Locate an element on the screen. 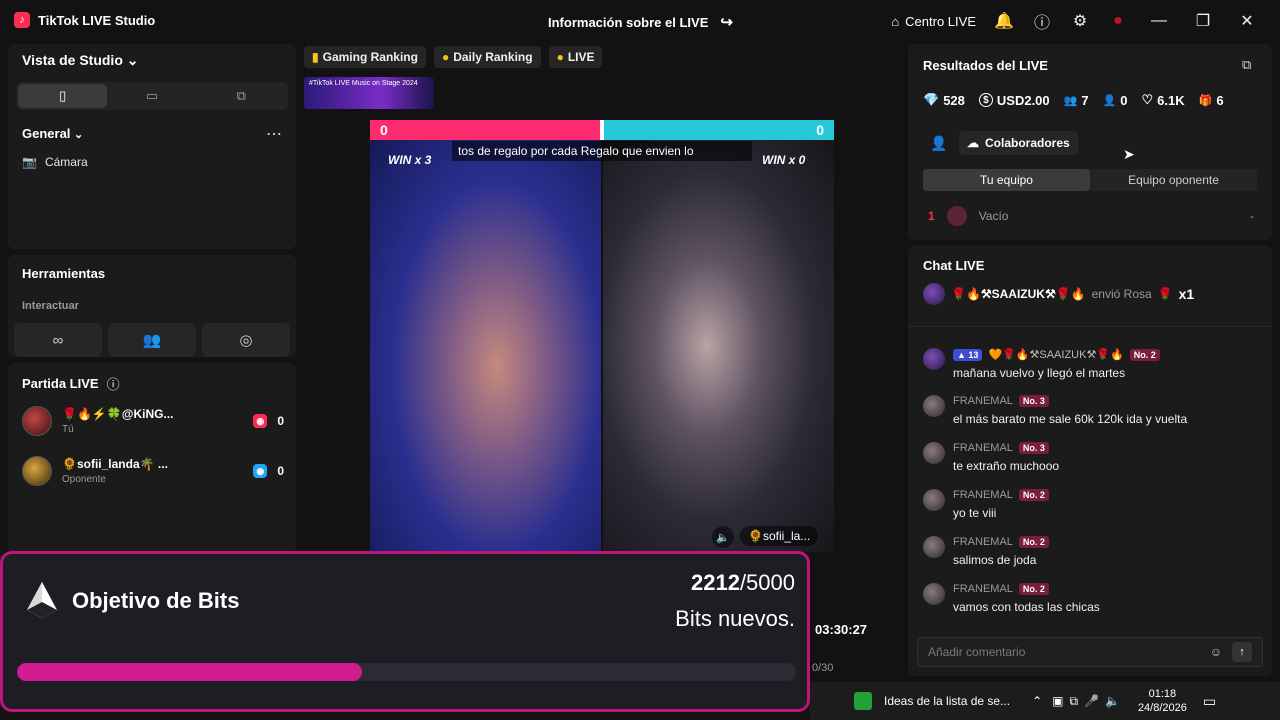 Image resolution: width=1280 pixels, height=720 pixels. slot-count: 0/30 is located at coordinates (823, 668).